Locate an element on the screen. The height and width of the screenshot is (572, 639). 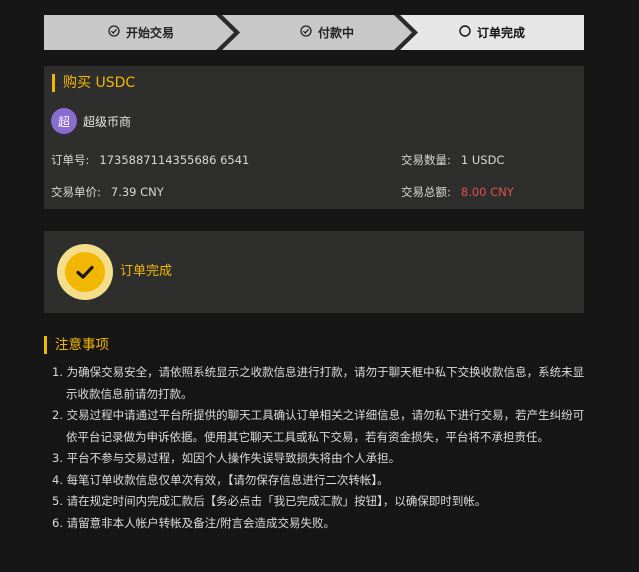
total-field: 交易总额: 8.00 CNY is located at coordinates (457, 192).